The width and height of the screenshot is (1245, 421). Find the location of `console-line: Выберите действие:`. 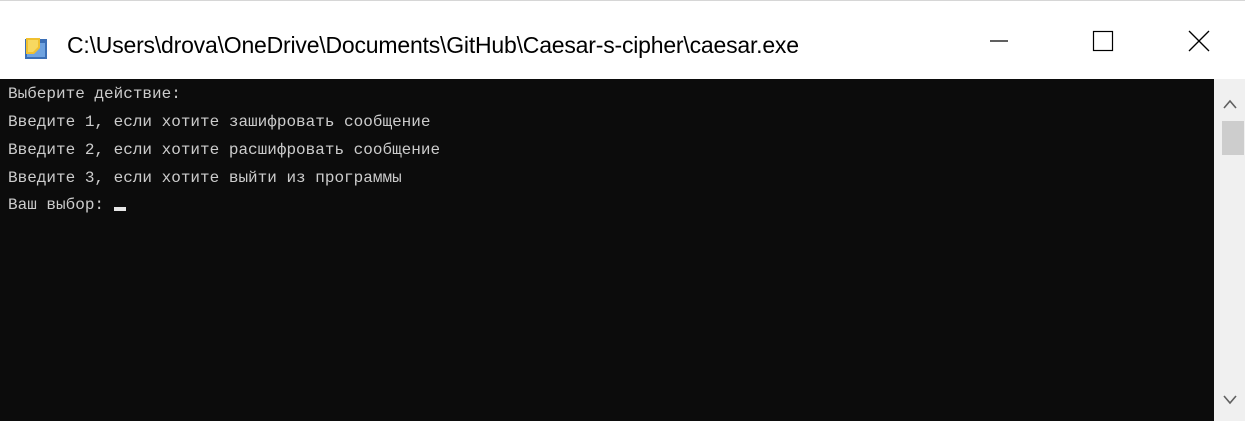

console-line: Выберите действие: is located at coordinates (94, 94).